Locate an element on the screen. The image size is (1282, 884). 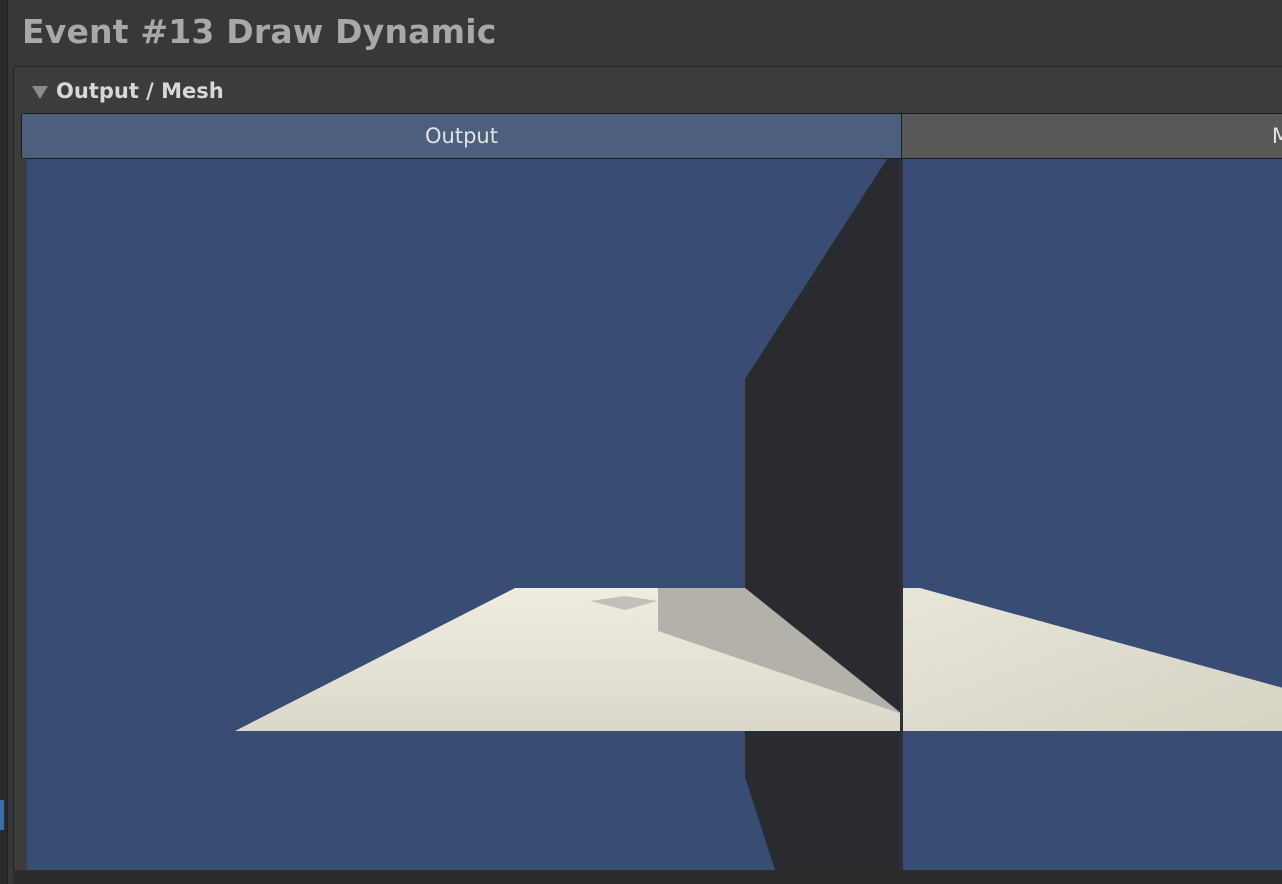
selection-marker is located at coordinates (2, 815).